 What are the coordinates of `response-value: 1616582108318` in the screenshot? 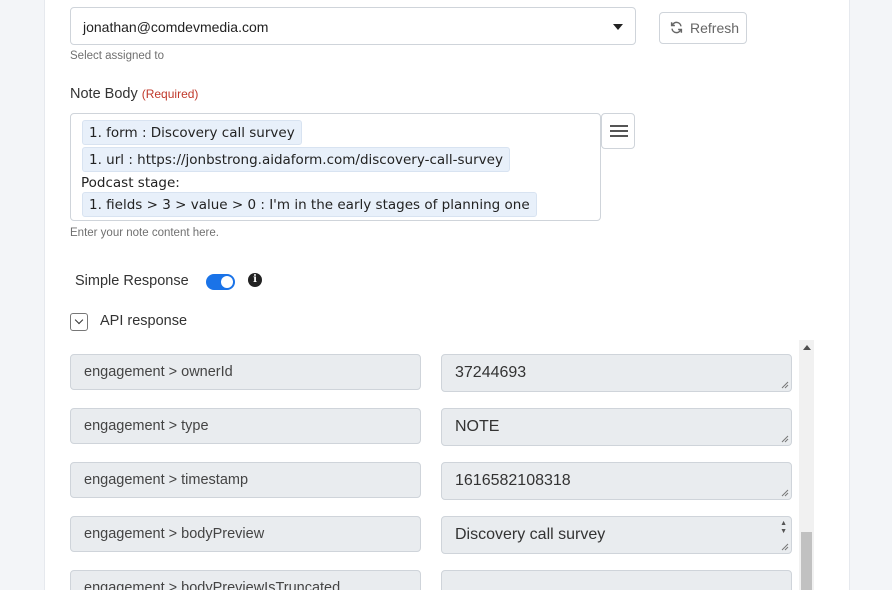 It's located at (513, 480).